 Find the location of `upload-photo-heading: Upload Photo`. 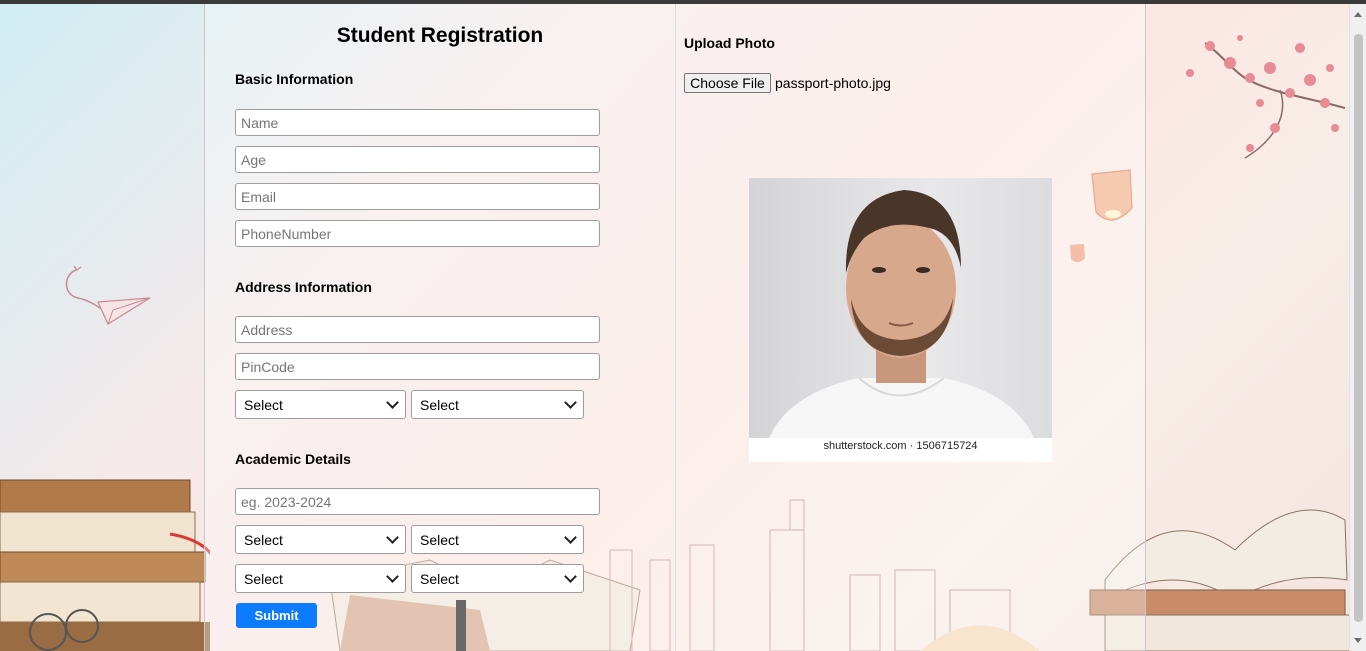

upload-photo-heading: Upload Photo is located at coordinates (729, 43).